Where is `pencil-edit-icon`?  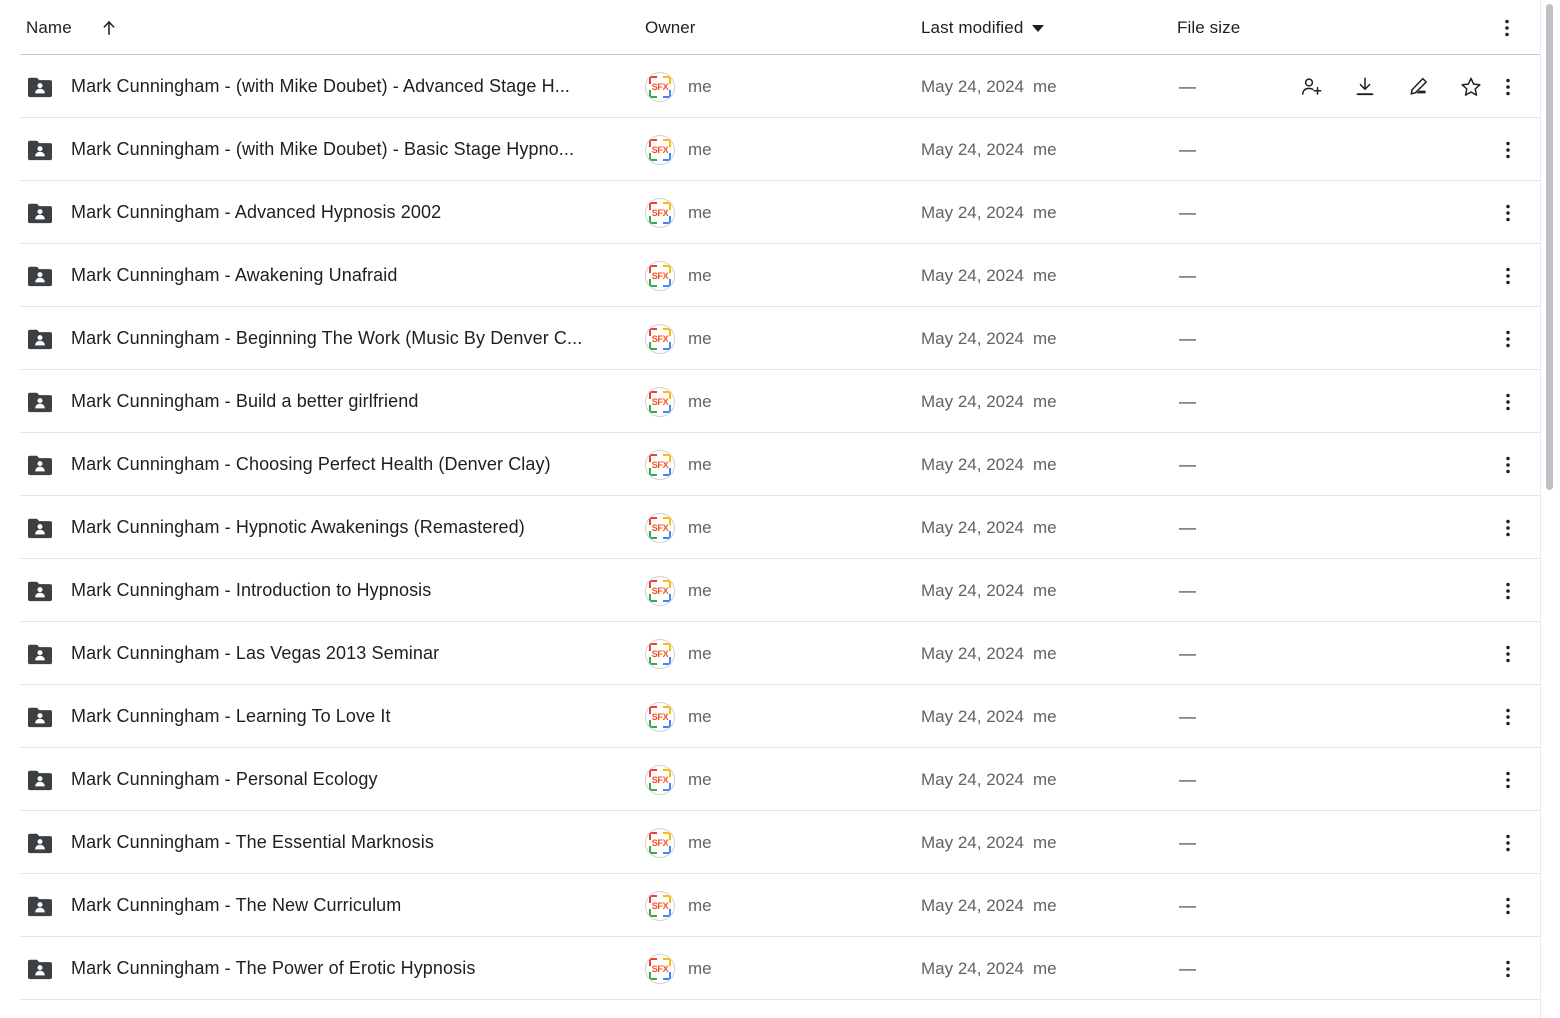 pencil-edit-icon is located at coordinates (1418, 87).